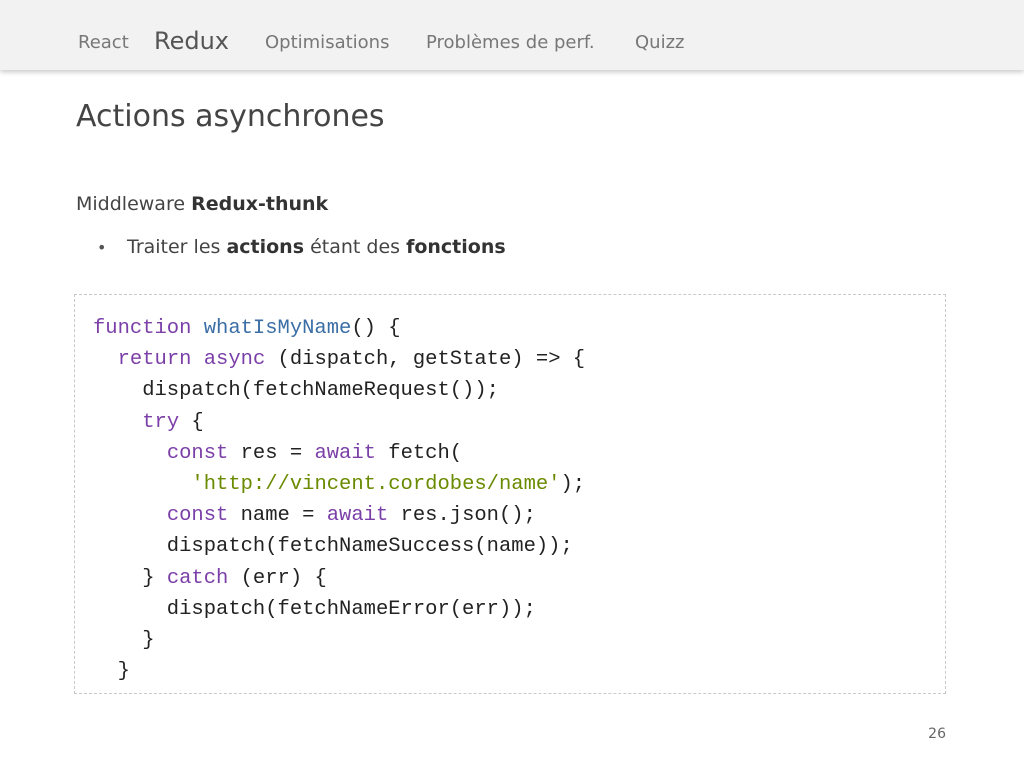 Image resolution: width=1024 pixels, height=768 pixels. I want to click on code-line: return async (dispatch, getState) => {, so click(339, 360).